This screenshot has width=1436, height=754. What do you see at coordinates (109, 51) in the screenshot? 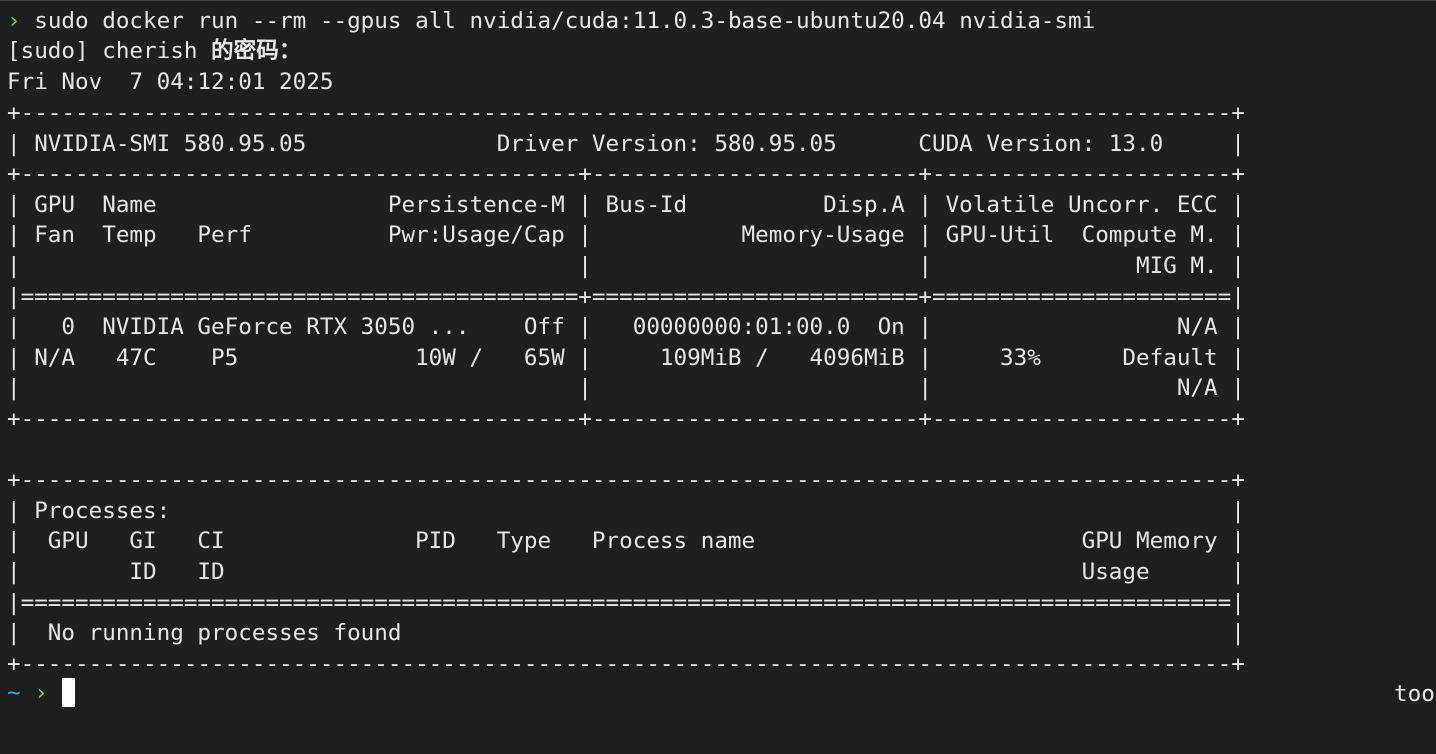
I see `sudo-prompt-prefix: [sudo] cherish` at bounding box center [109, 51].